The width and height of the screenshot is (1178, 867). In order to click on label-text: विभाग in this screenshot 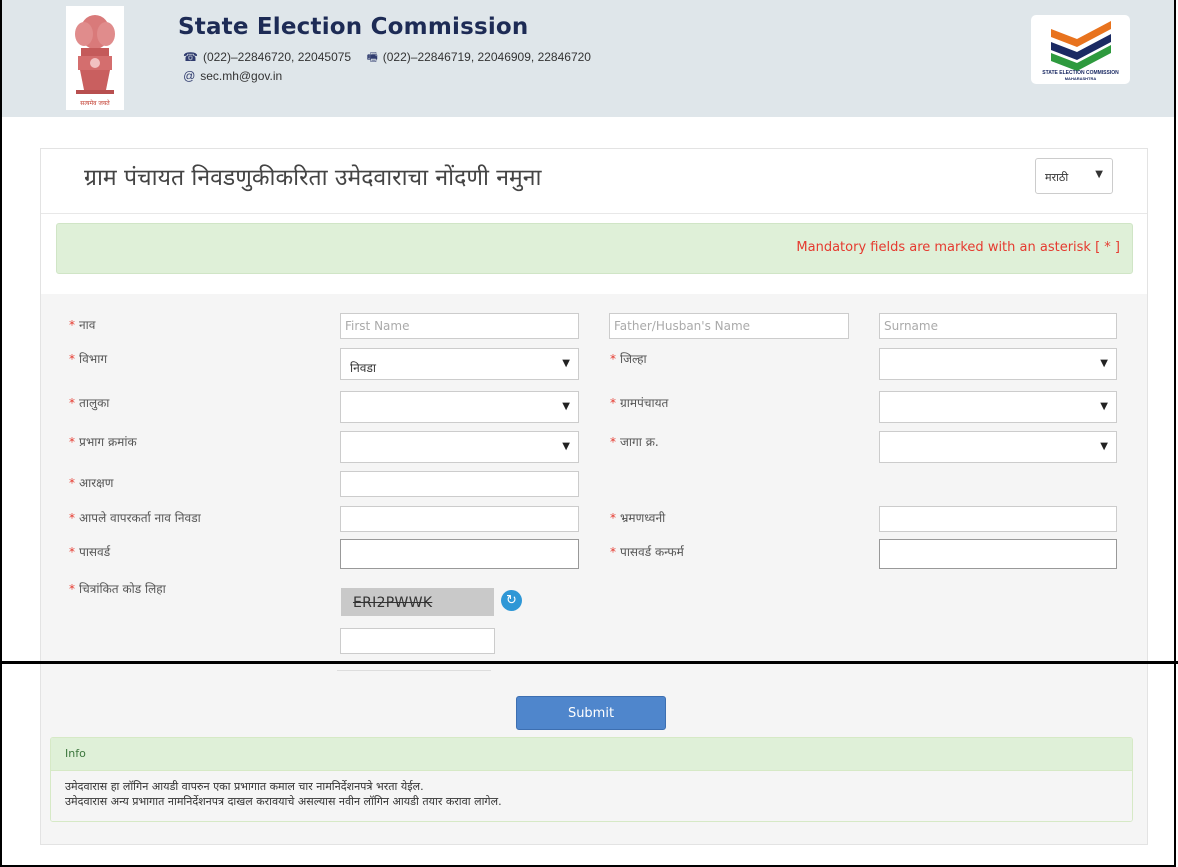, I will do `click(93, 359)`.